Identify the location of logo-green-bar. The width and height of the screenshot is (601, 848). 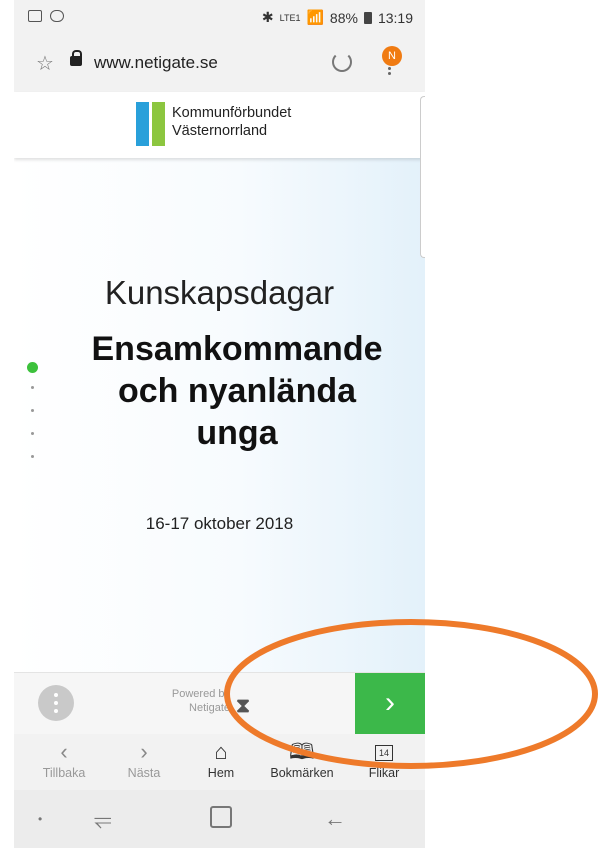
(158, 124).